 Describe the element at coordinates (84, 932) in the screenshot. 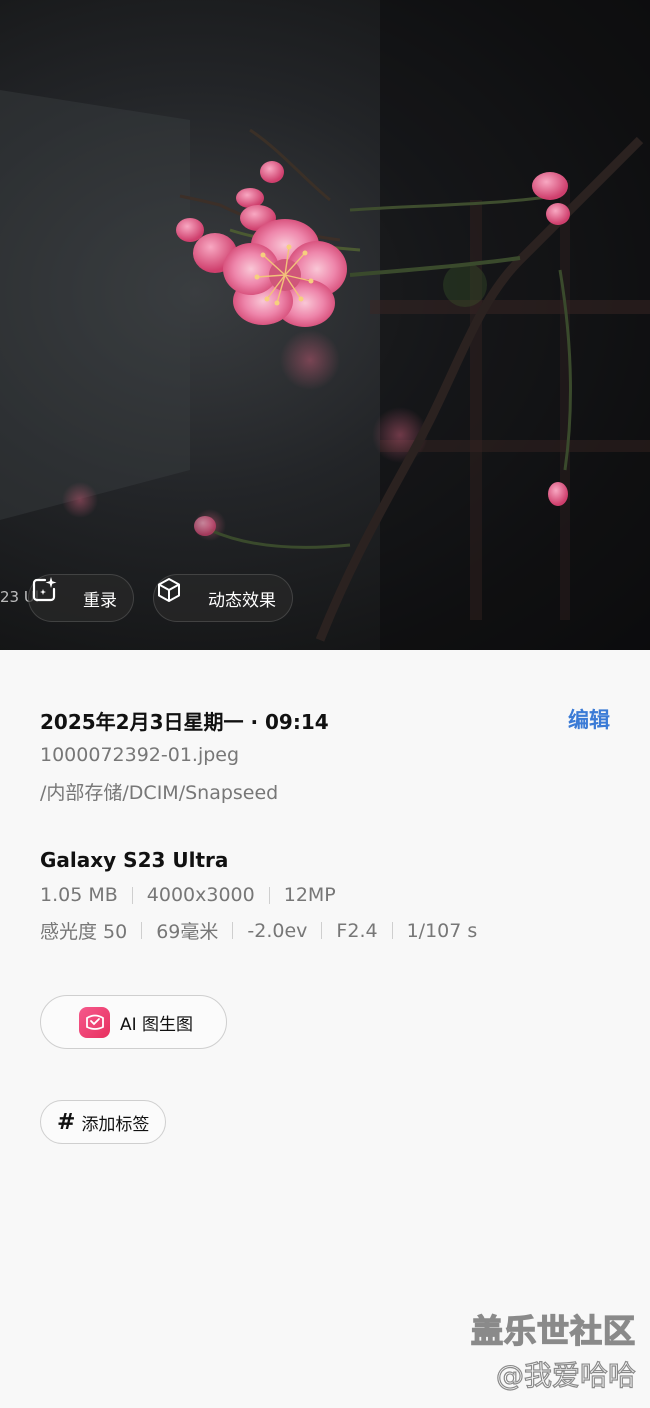

I see `iso-value: 感光度 50` at that location.